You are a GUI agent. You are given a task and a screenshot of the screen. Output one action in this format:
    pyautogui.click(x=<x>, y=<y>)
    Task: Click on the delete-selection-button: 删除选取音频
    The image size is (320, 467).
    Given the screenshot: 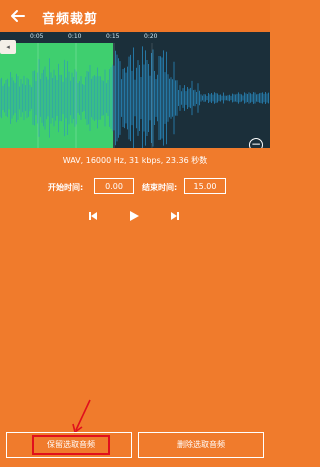 What is the action you would take?
    pyautogui.click(x=201, y=445)
    